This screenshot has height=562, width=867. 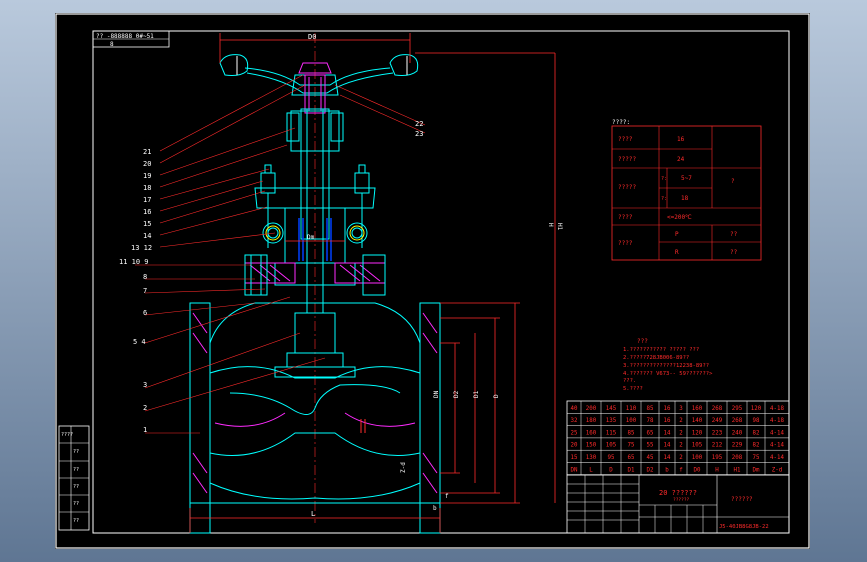 I want to click on dim-table-cell: 20, so click(x=574, y=446).